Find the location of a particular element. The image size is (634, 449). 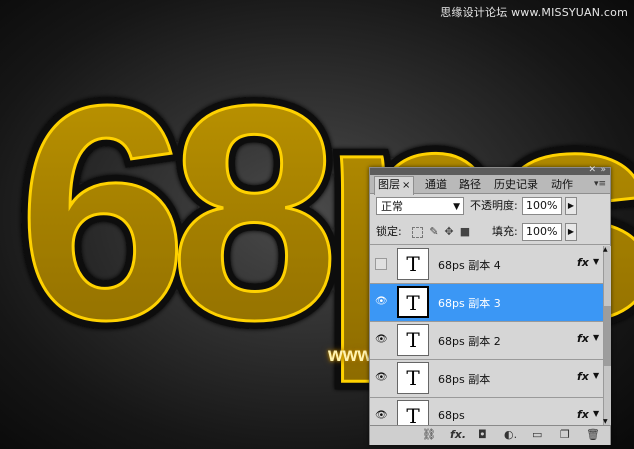

layer-row-copy4: T 68ps 副本 4 fx ▼ is located at coordinates (486, 265).